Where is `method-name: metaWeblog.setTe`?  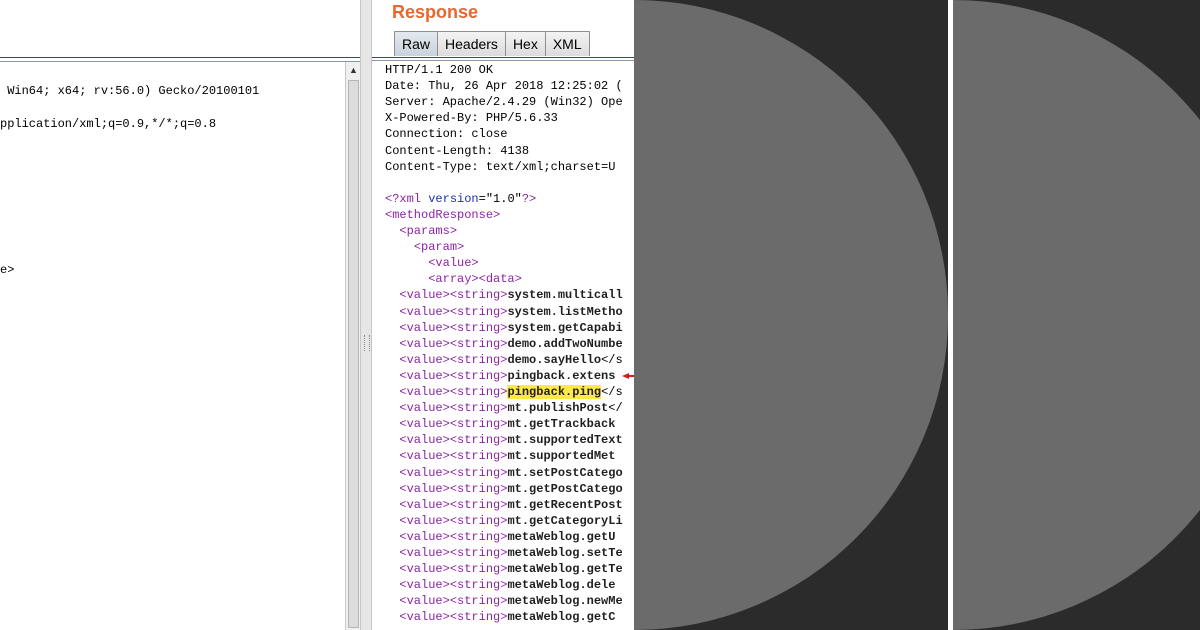
method-name: metaWeblog.setTe is located at coordinates (565, 553).